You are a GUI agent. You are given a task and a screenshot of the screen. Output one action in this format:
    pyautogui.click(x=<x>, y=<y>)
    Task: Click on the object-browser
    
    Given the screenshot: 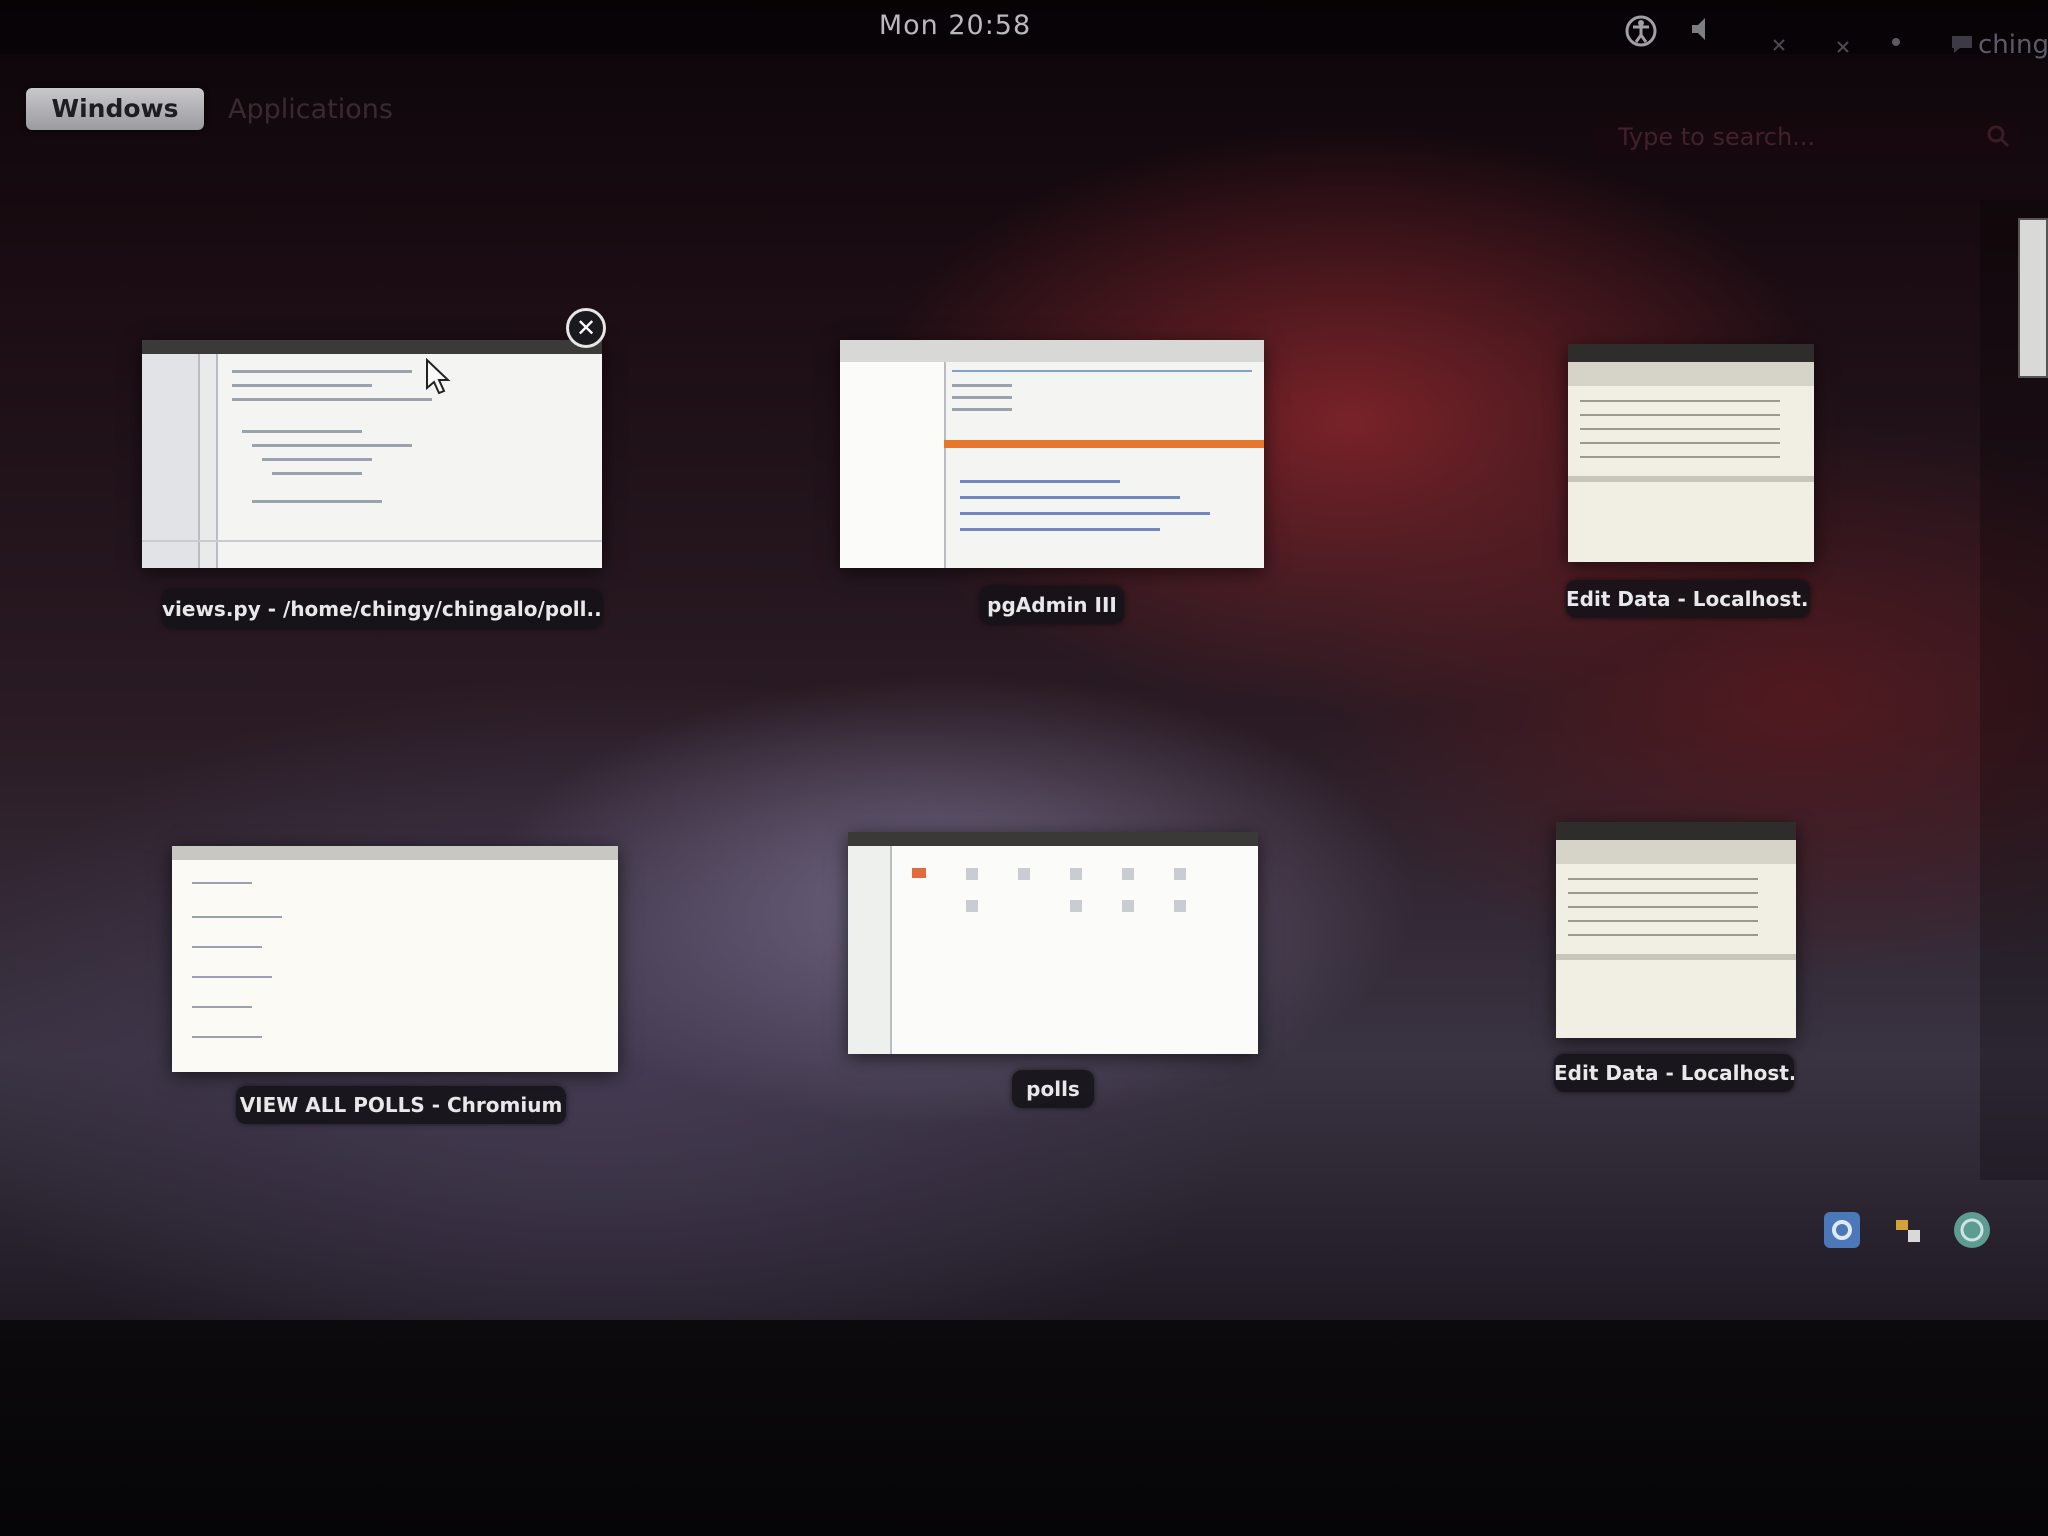 What is the action you would take?
    pyautogui.click(x=893, y=465)
    